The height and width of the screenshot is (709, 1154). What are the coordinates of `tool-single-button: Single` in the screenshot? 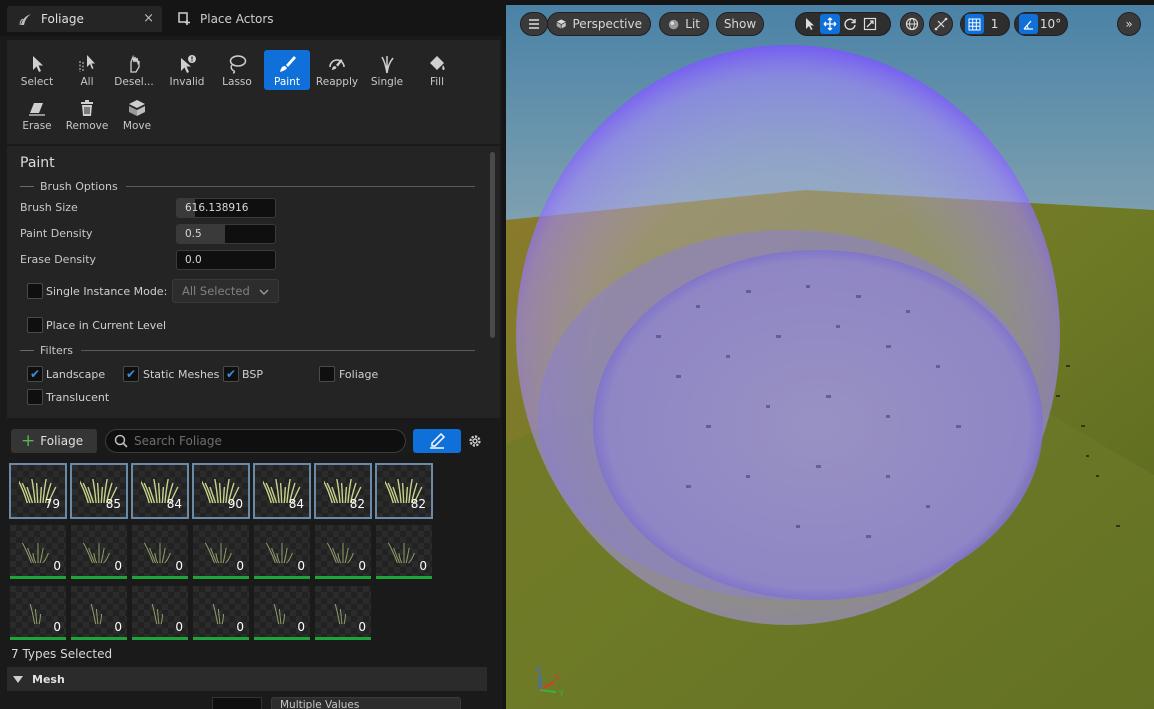 It's located at (387, 70).